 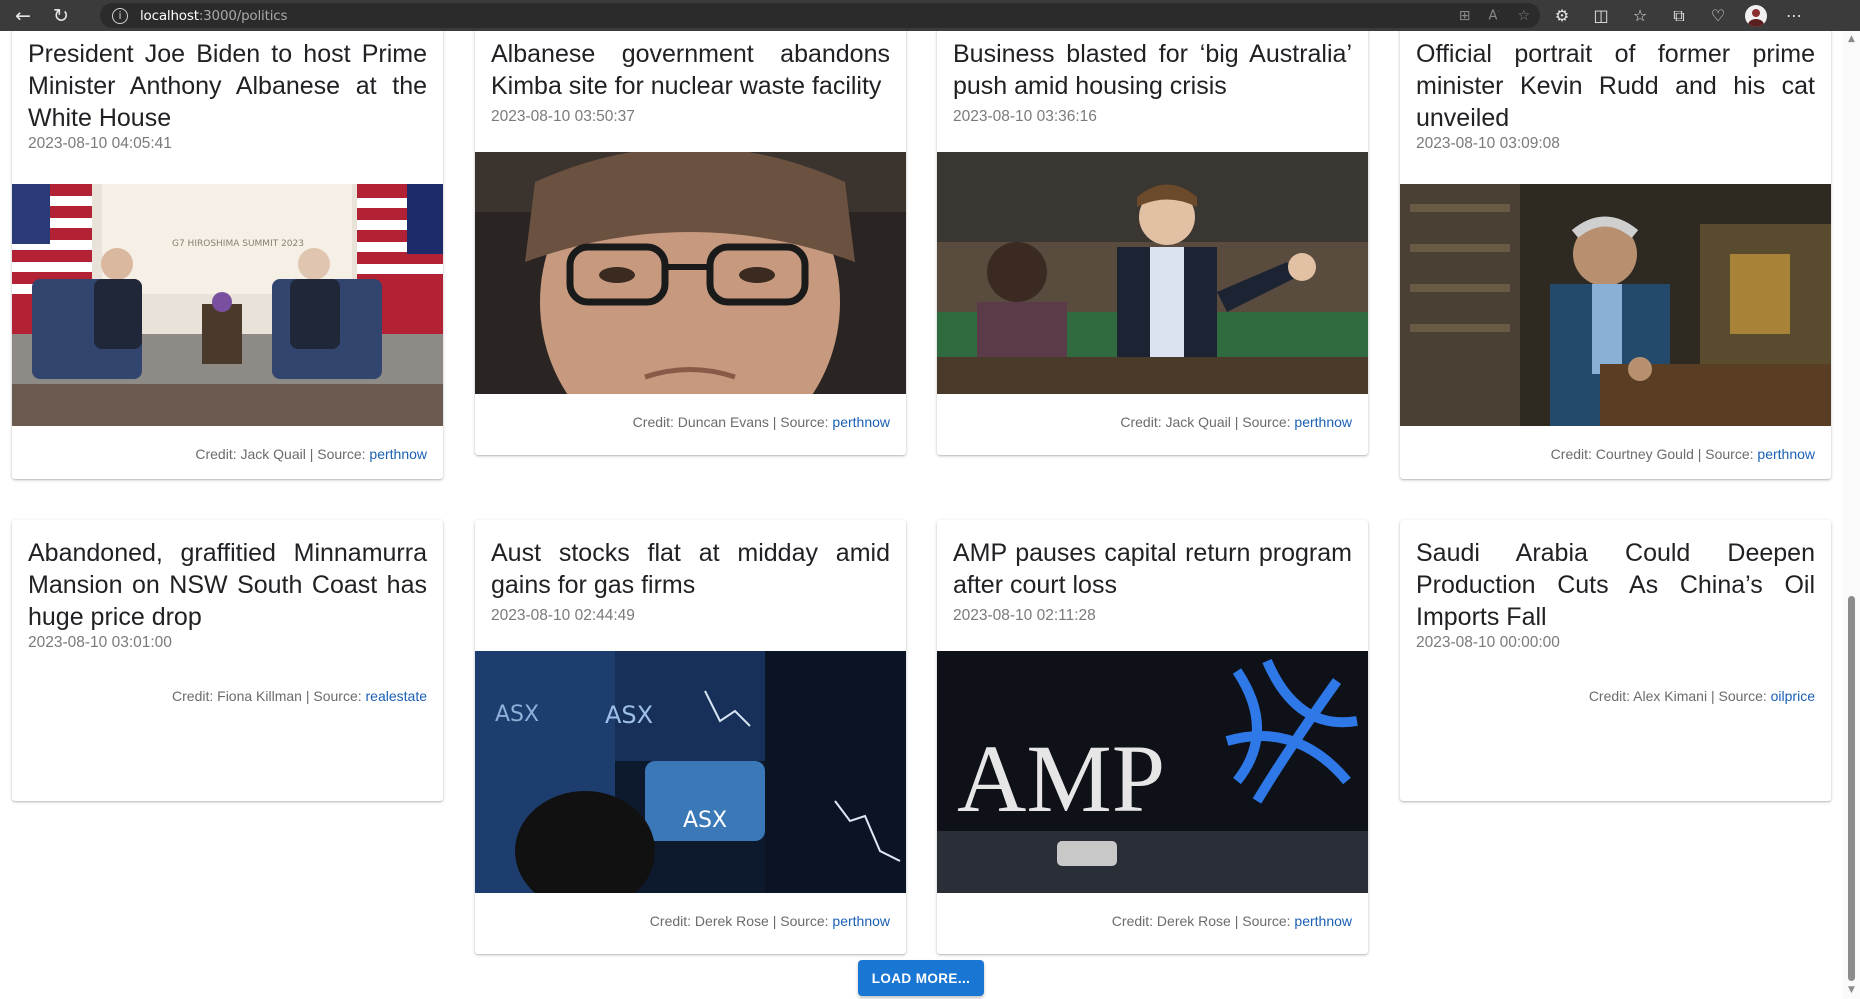 I want to click on article-date: 2023-08-10 03:50:37, so click(x=563, y=116).